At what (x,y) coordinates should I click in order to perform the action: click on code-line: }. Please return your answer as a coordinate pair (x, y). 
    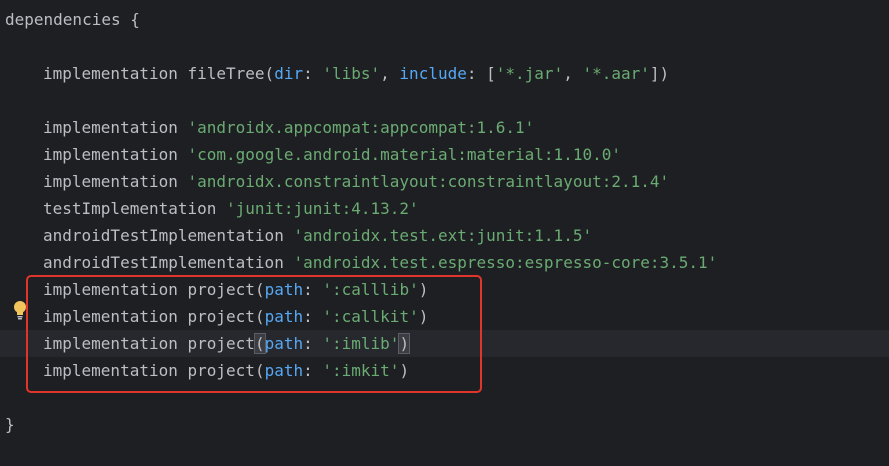
    Looking at the image, I should click on (444, 424).